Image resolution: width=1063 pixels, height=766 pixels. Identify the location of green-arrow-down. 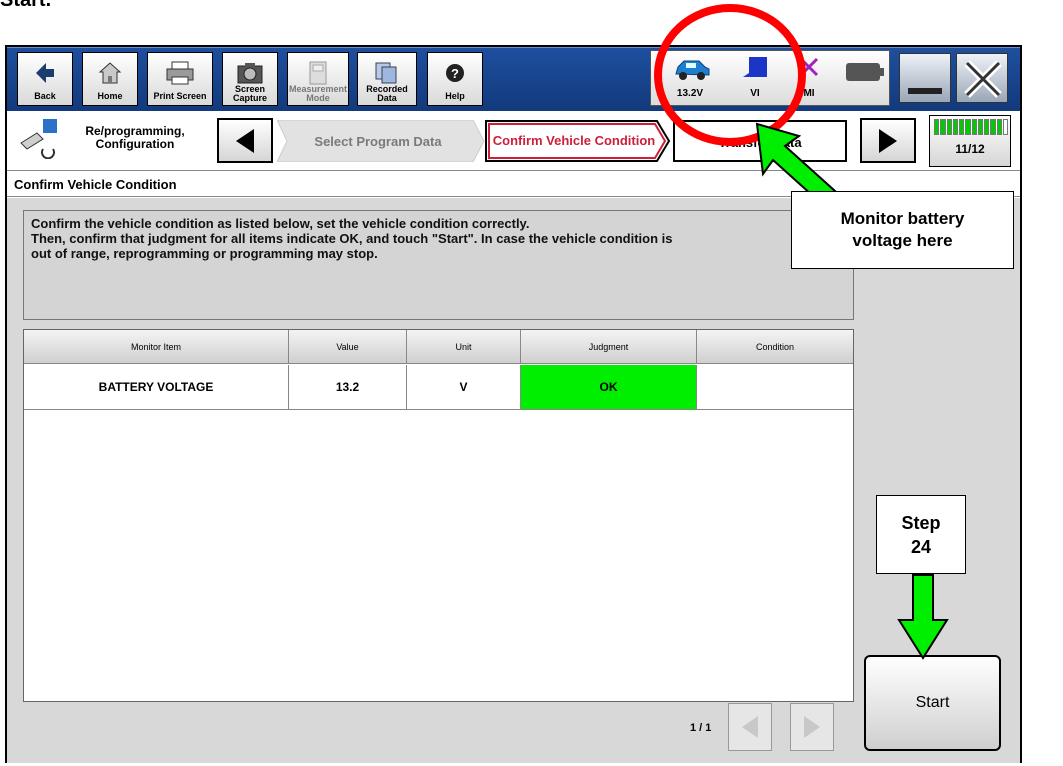
(923, 619).